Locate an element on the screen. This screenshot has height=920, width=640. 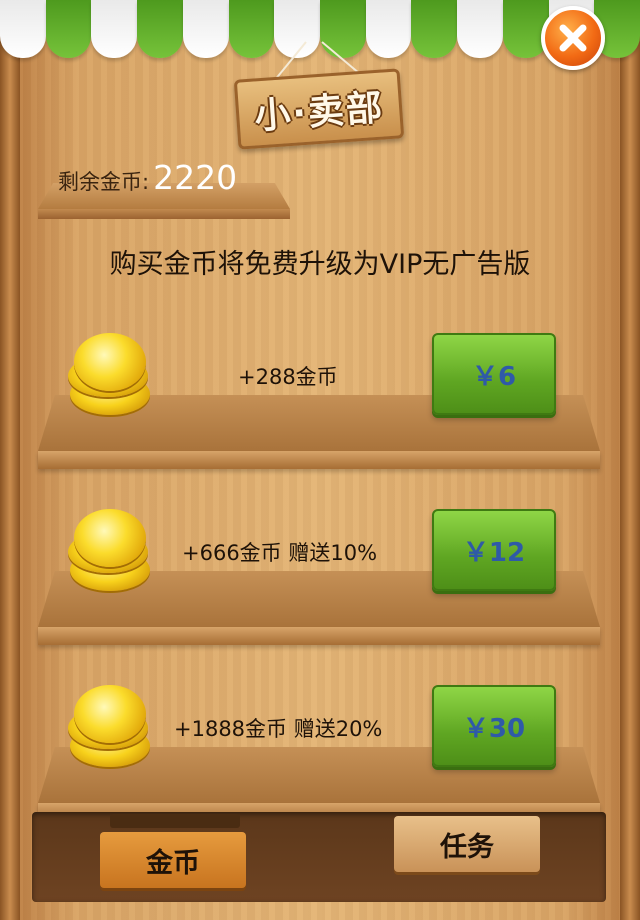
price-label: ￥6 is located at coordinates (494, 376).